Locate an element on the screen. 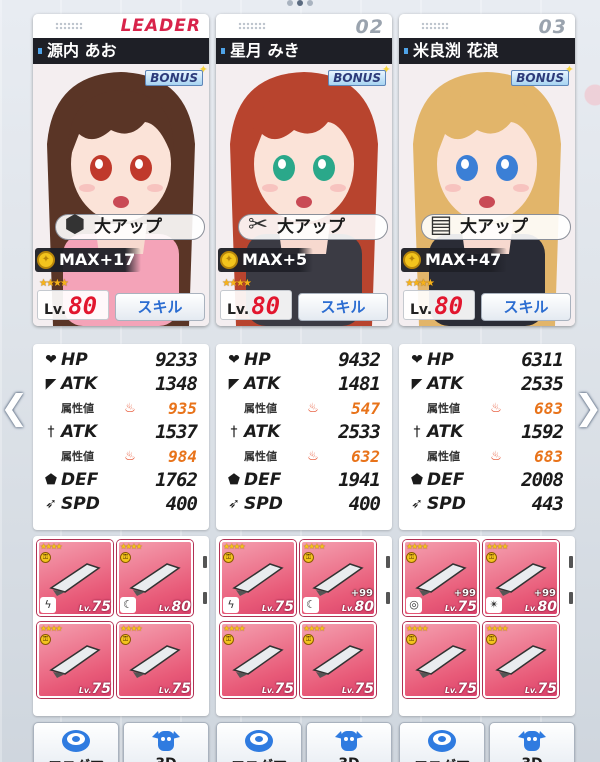 This screenshot has height=762, width=600. gun-icon: ◤ is located at coordinates (417, 384).